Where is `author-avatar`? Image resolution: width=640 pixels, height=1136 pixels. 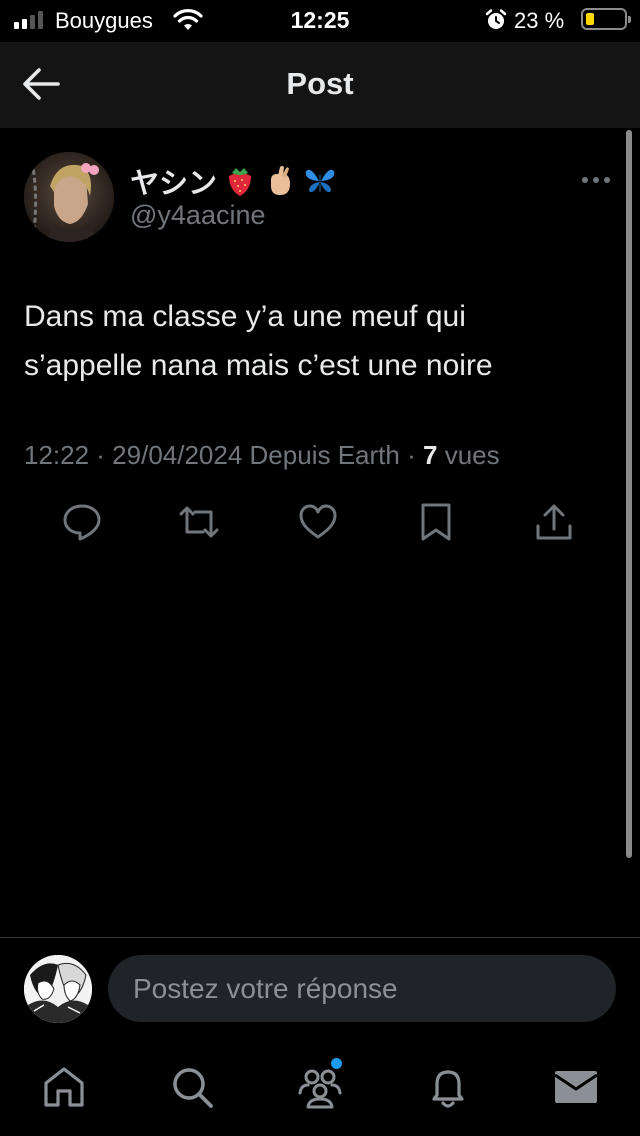 author-avatar is located at coordinates (69, 197).